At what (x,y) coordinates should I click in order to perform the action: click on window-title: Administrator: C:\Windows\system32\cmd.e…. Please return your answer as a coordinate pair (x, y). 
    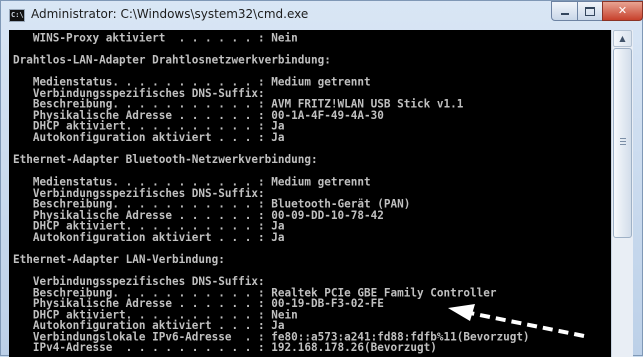
    Looking at the image, I should click on (170, 14).